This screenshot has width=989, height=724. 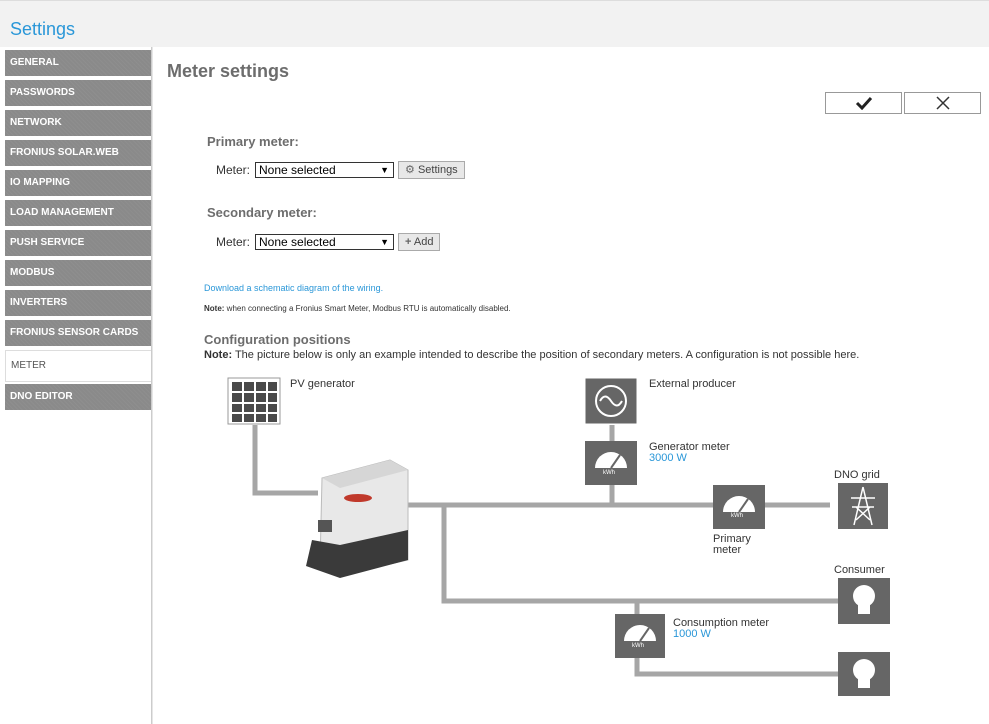 I want to click on generator-meter-value: 3000 W, so click(x=668, y=458).